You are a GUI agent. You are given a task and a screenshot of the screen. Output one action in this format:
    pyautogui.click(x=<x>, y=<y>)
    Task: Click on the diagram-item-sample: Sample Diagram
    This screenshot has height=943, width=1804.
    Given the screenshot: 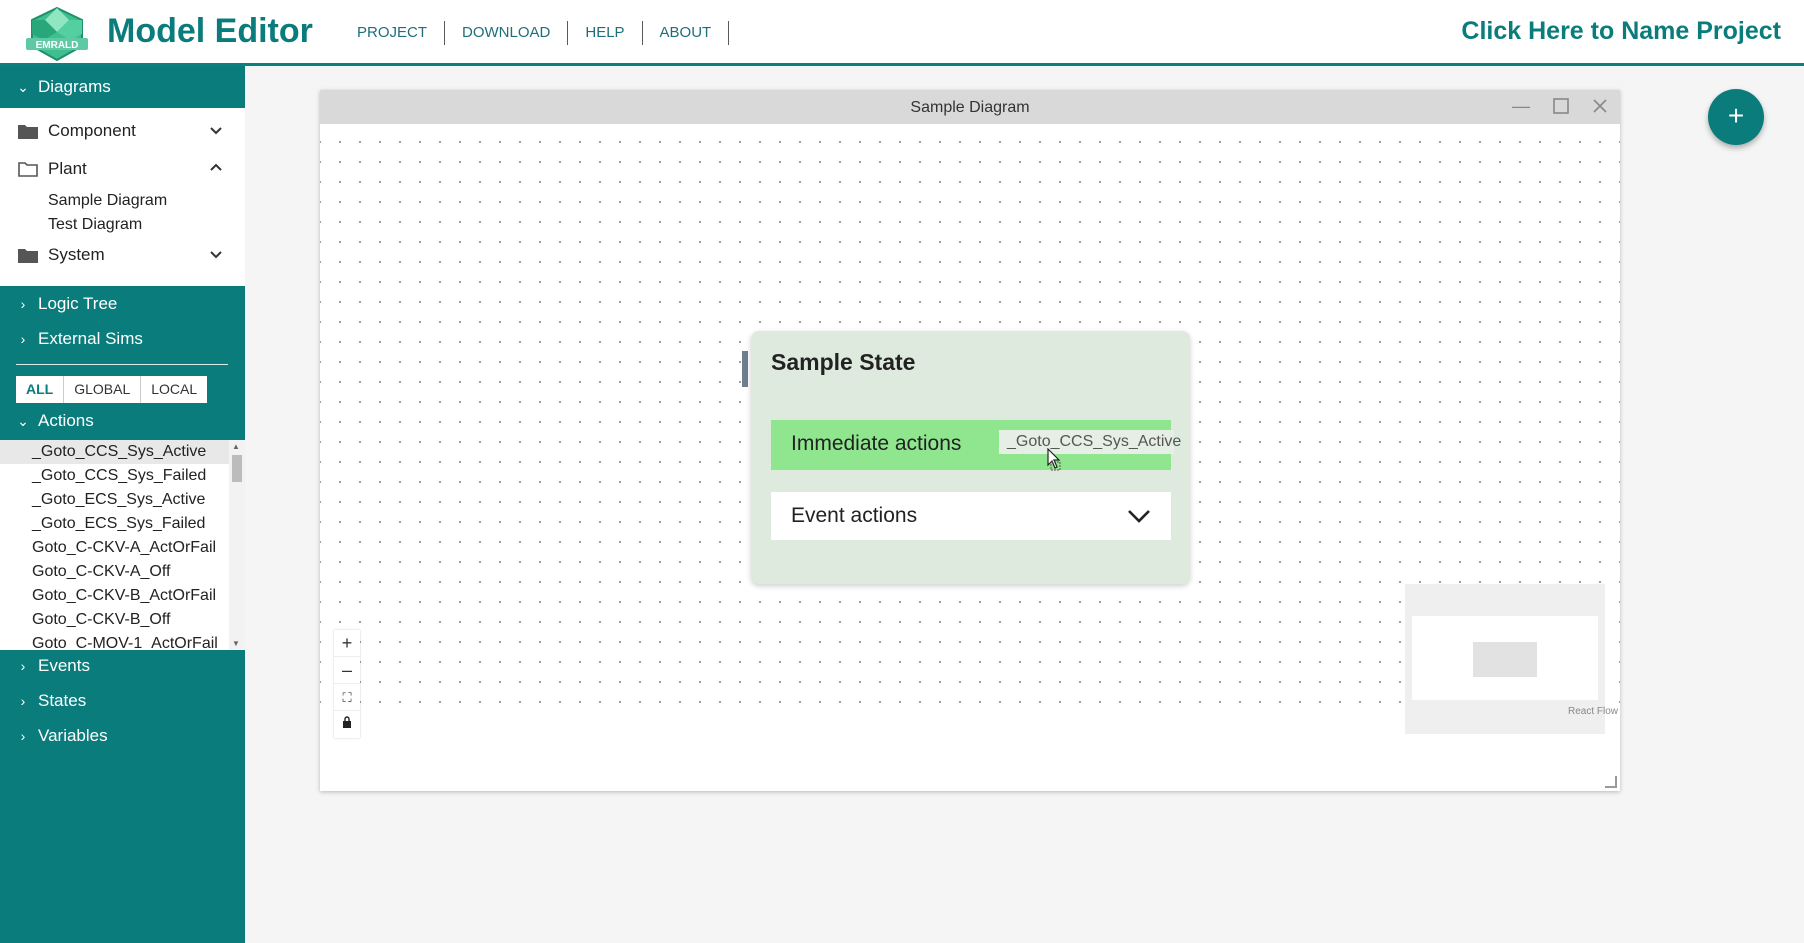 What is the action you would take?
    pyautogui.click(x=107, y=201)
    